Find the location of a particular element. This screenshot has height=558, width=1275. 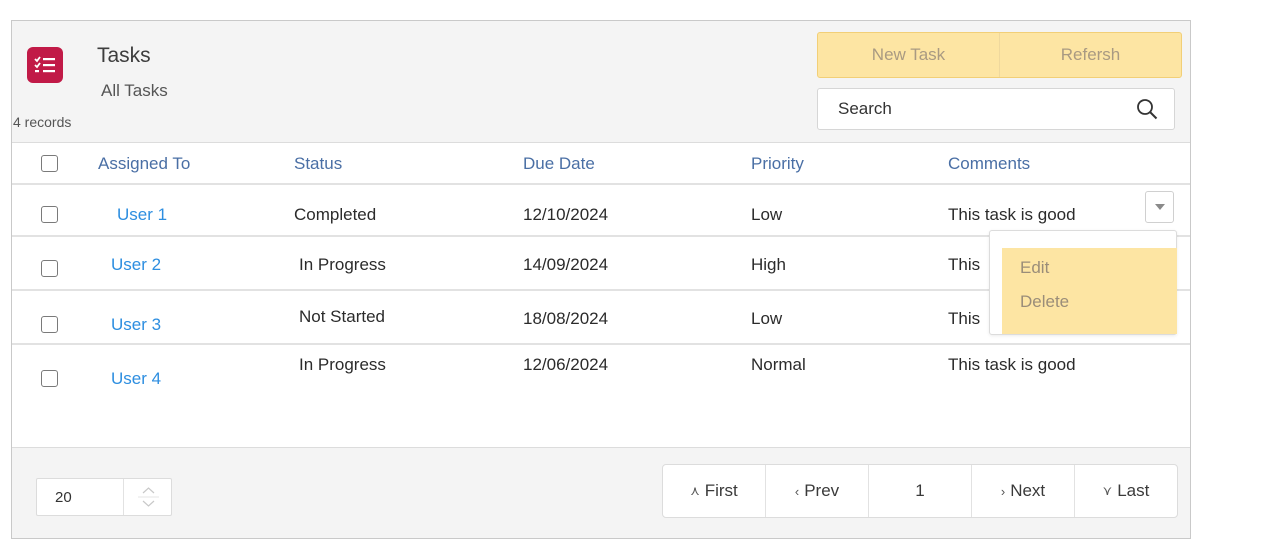

chevron-down-icon is located at coordinates (1159, 207).